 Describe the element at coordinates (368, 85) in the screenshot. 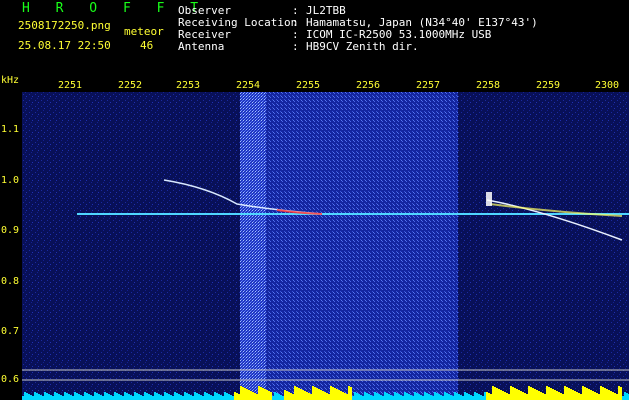

I see `x-tick-2256: 2256` at that location.